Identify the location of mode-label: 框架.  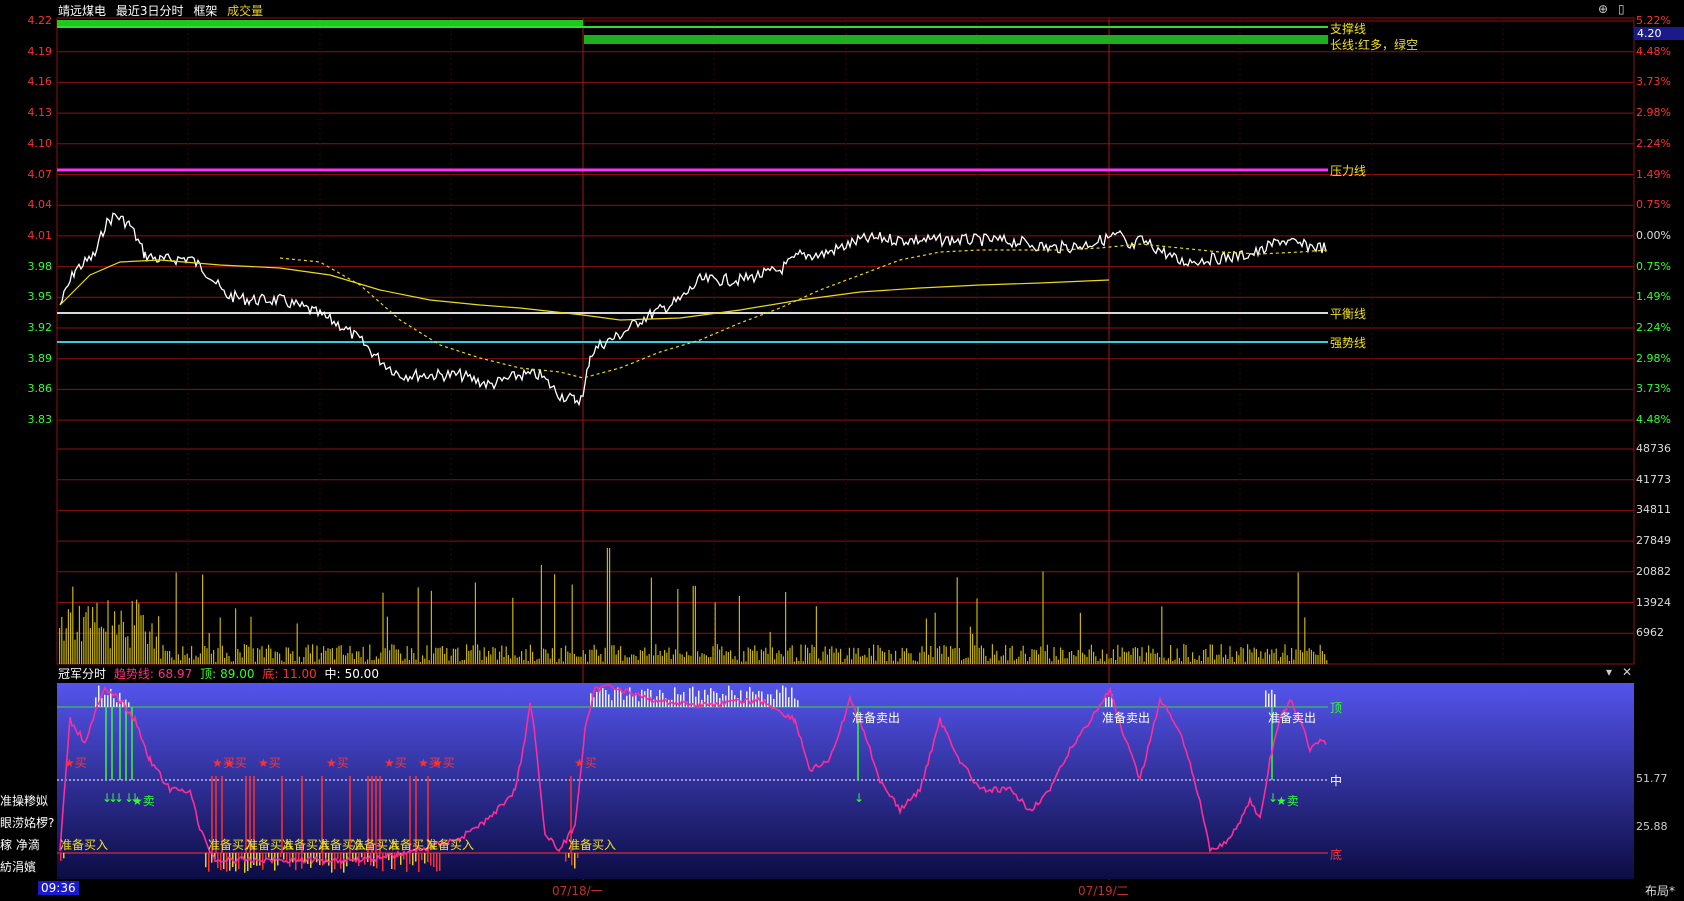
(205, 11).